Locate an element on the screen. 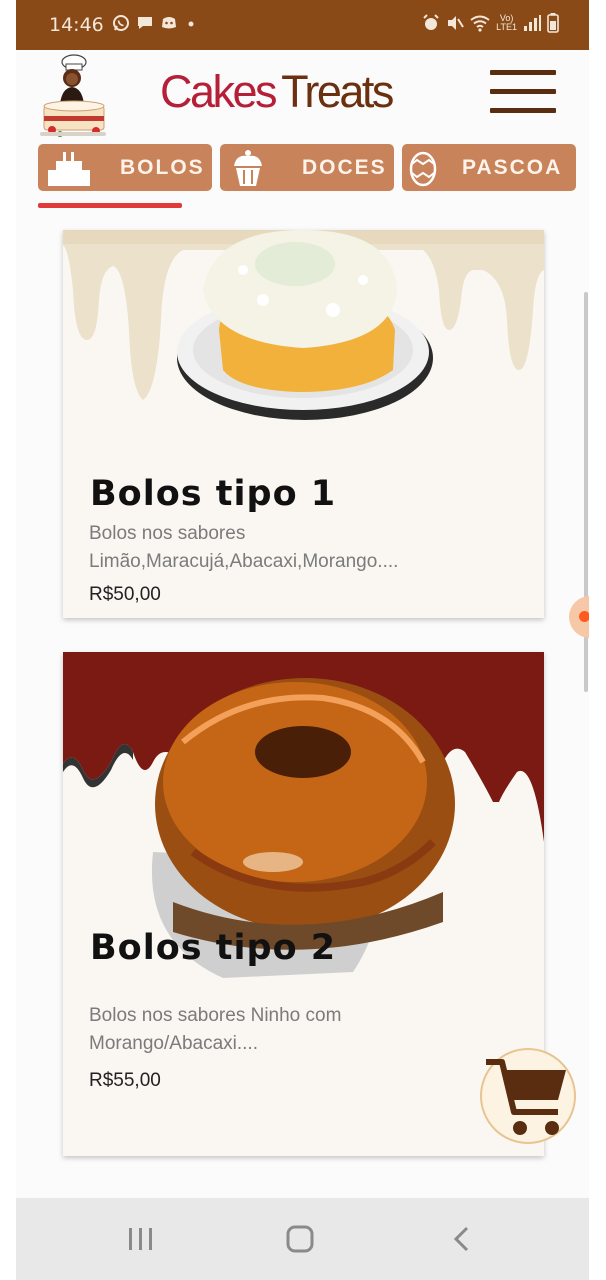 The width and height of the screenshot is (606, 1280). wifi-icon is located at coordinates (480, 23).